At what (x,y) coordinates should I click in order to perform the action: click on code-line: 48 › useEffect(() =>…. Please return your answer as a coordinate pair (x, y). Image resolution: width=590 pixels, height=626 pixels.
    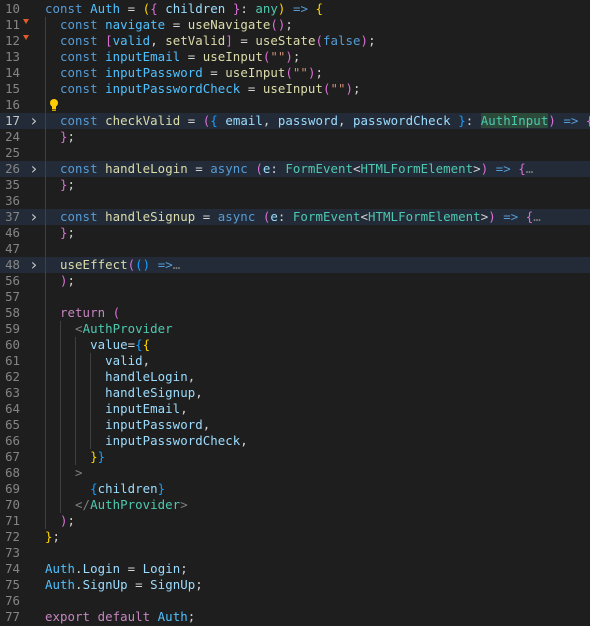
    Looking at the image, I should click on (295, 265).